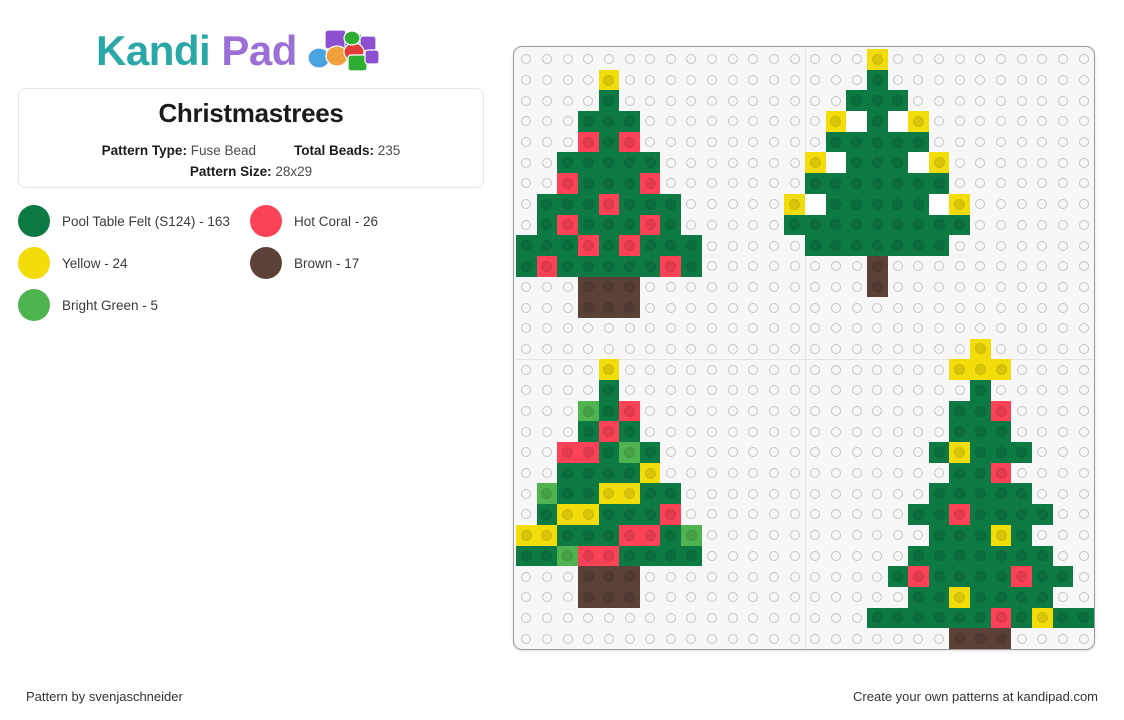  What do you see at coordinates (134, 263) in the screenshot?
I see `legend-item: Yellow - 24` at bounding box center [134, 263].